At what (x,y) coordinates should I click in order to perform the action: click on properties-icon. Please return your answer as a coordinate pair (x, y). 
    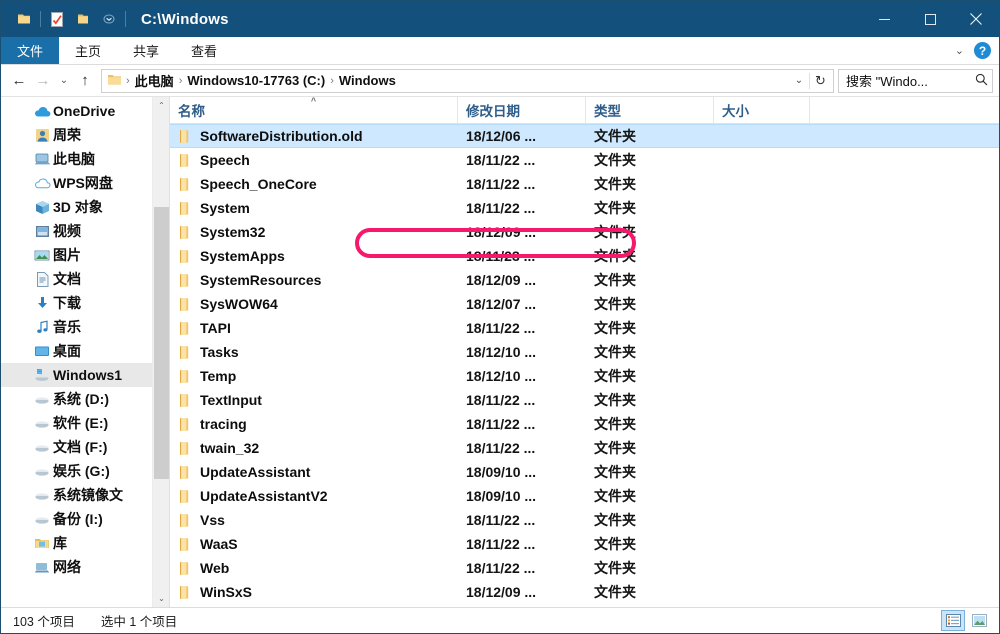
    Looking at the image, I should click on (57, 19).